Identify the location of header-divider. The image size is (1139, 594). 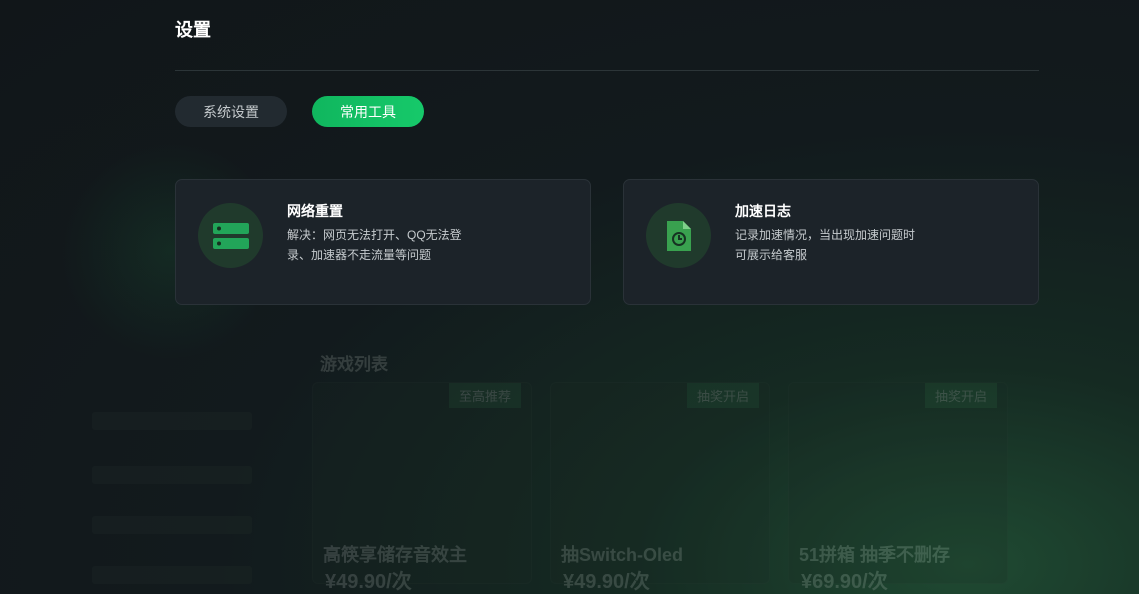
(607, 70).